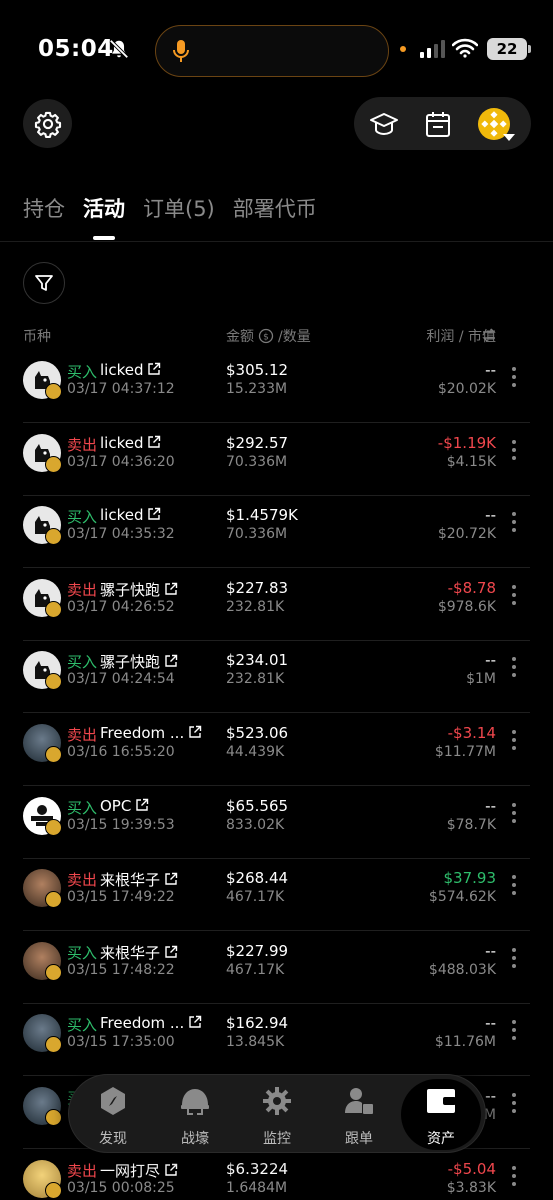  Describe the element at coordinates (82, 1025) in the screenshot. I see `trade-side-label: 买入` at that location.